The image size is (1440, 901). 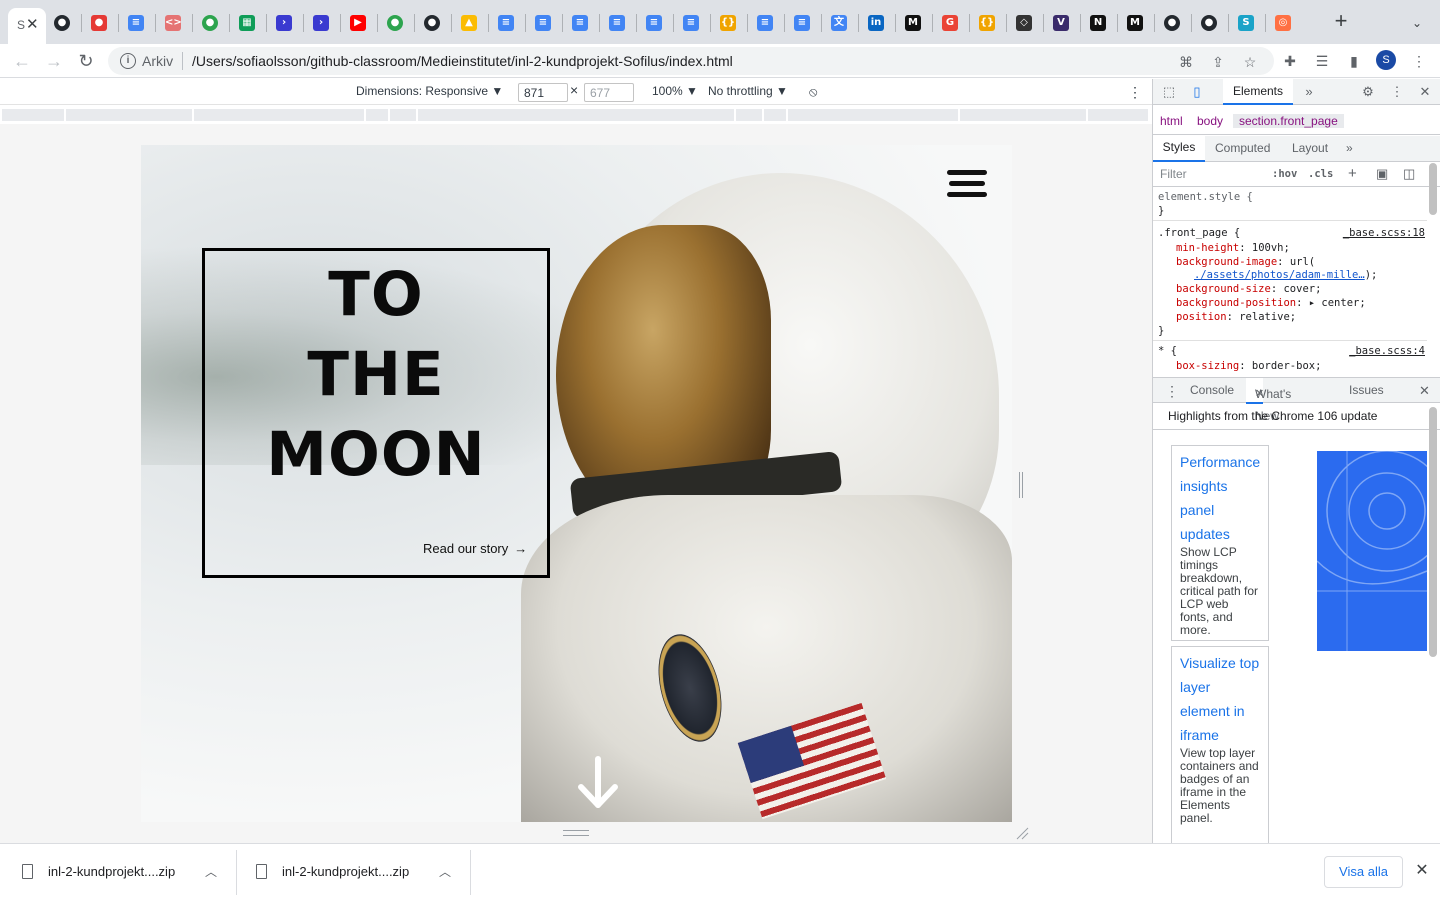 What do you see at coordinates (1199, 233) in the screenshot?
I see `front-page-selector: .front_page {` at bounding box center [1199, 233].